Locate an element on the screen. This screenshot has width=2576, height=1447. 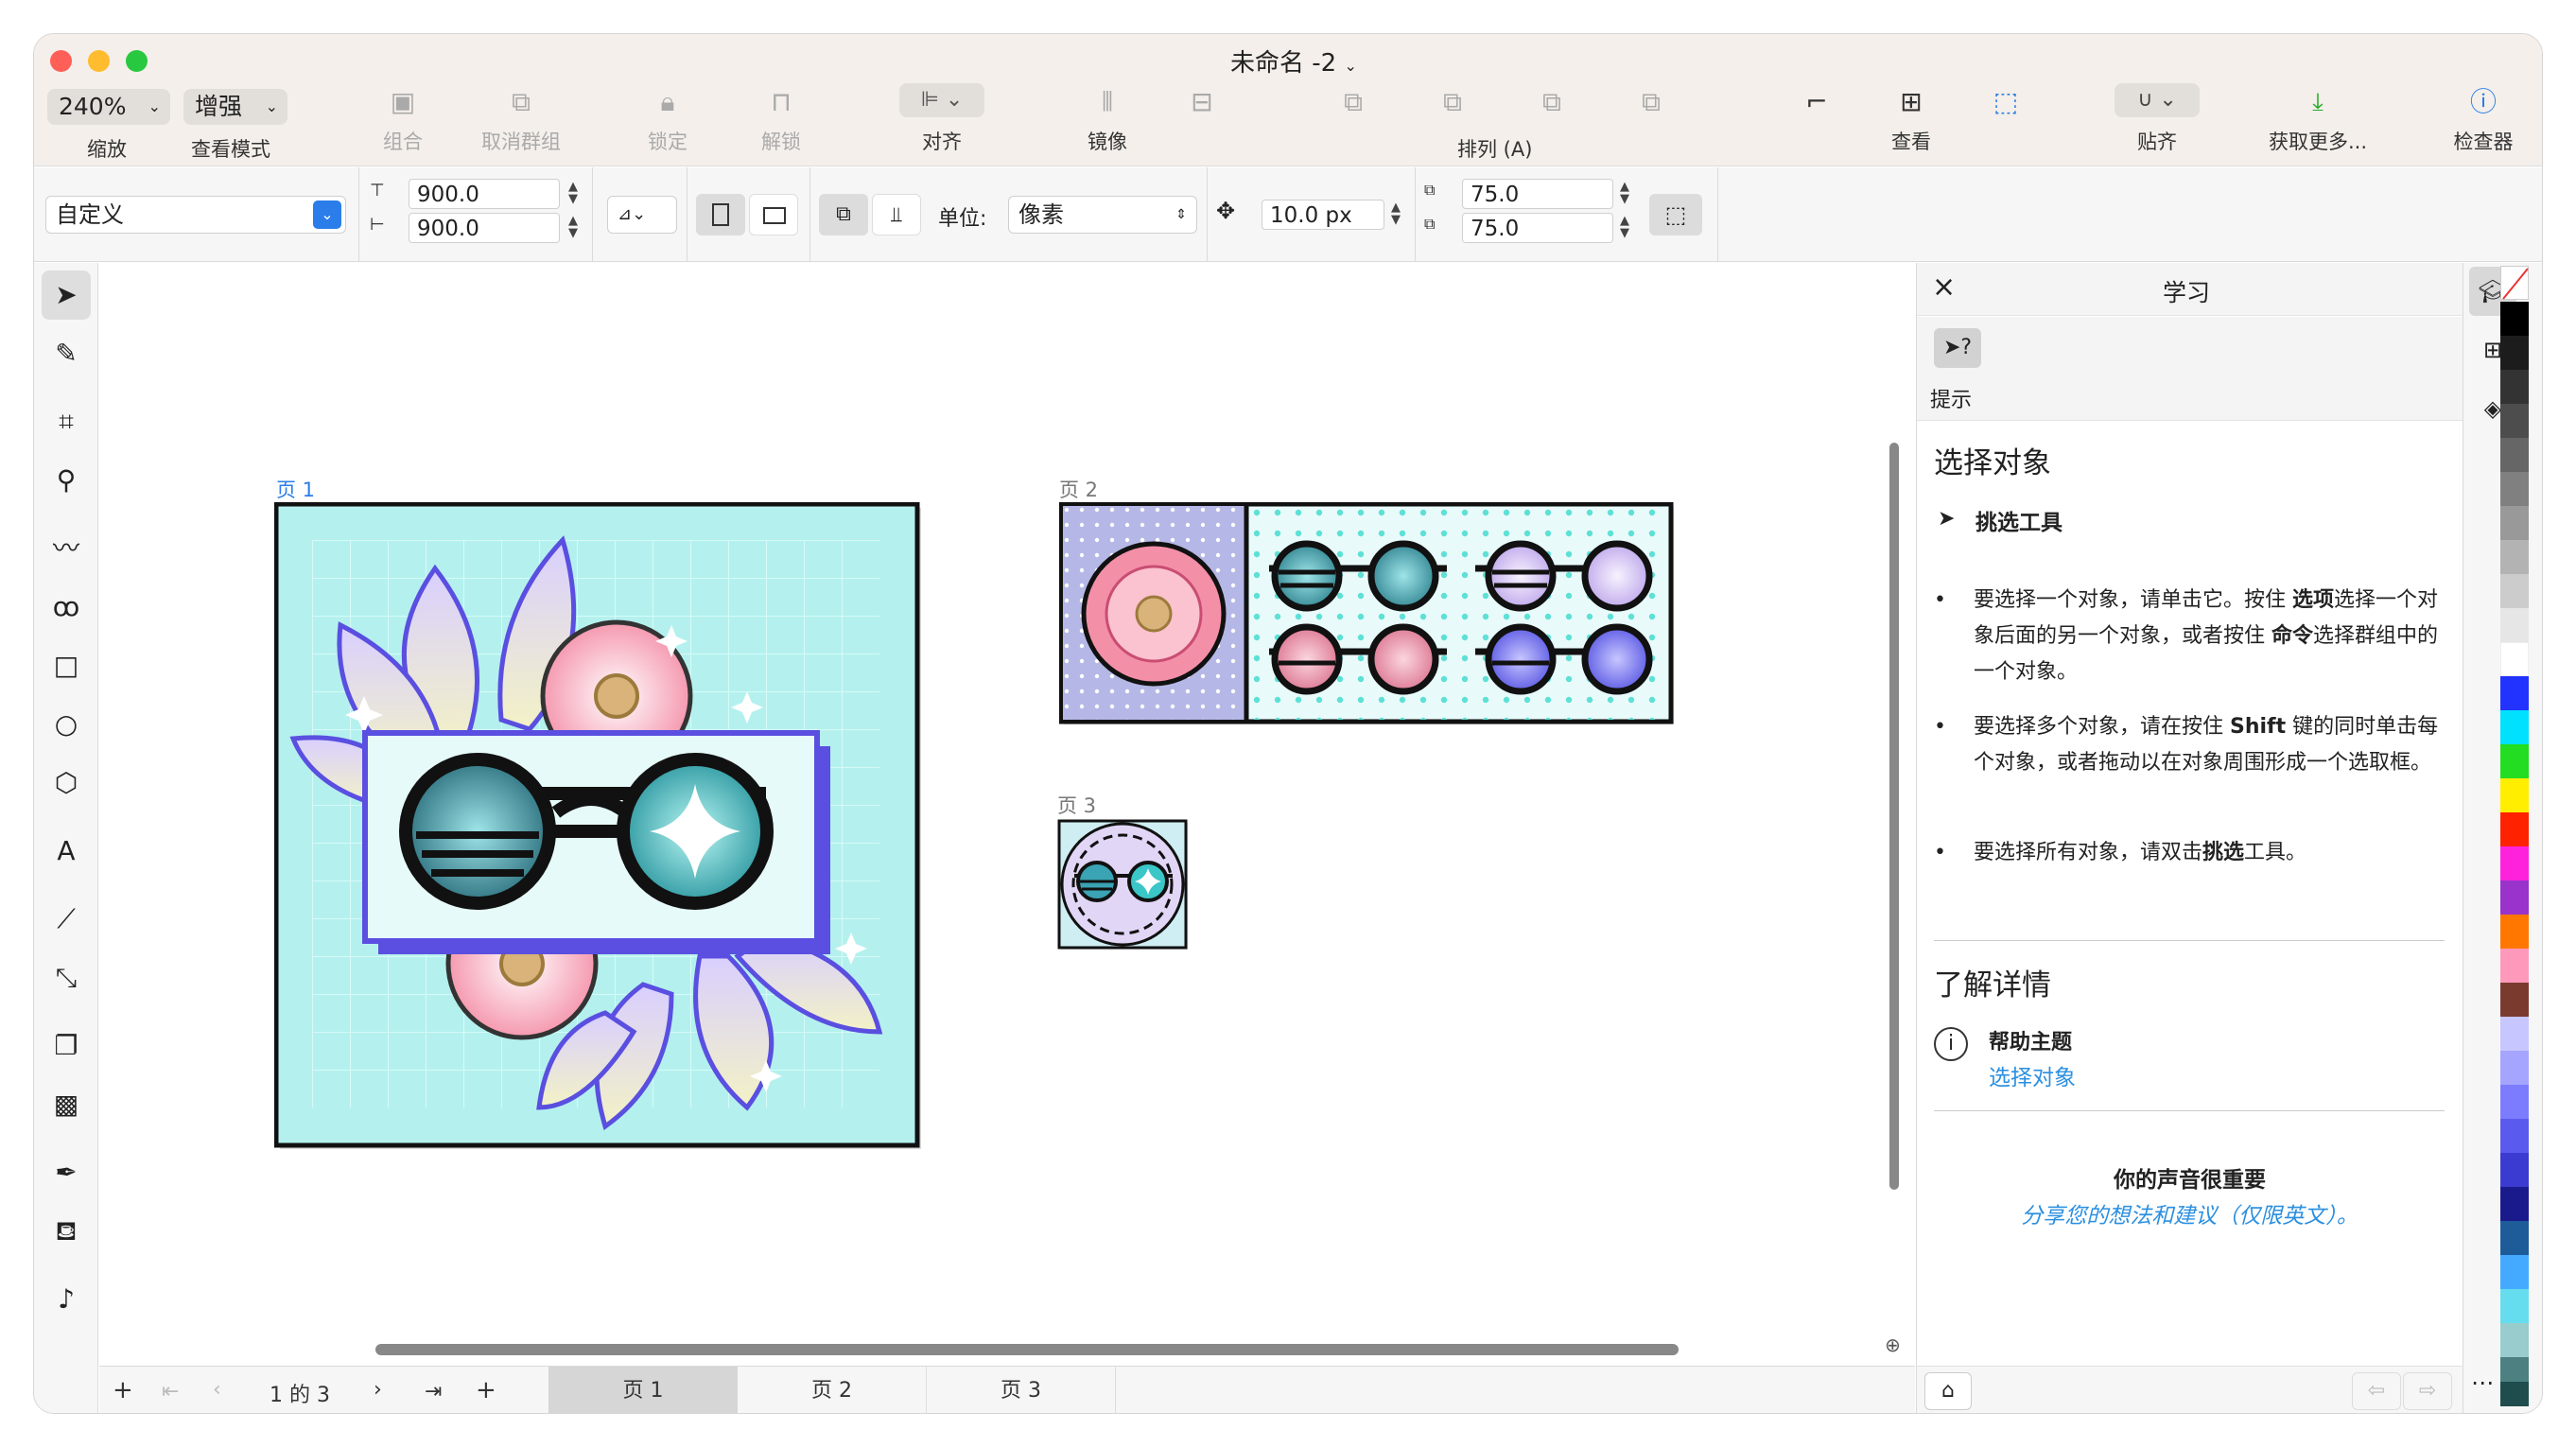
swatch-lavender is located at coordinates (2514, 1034).